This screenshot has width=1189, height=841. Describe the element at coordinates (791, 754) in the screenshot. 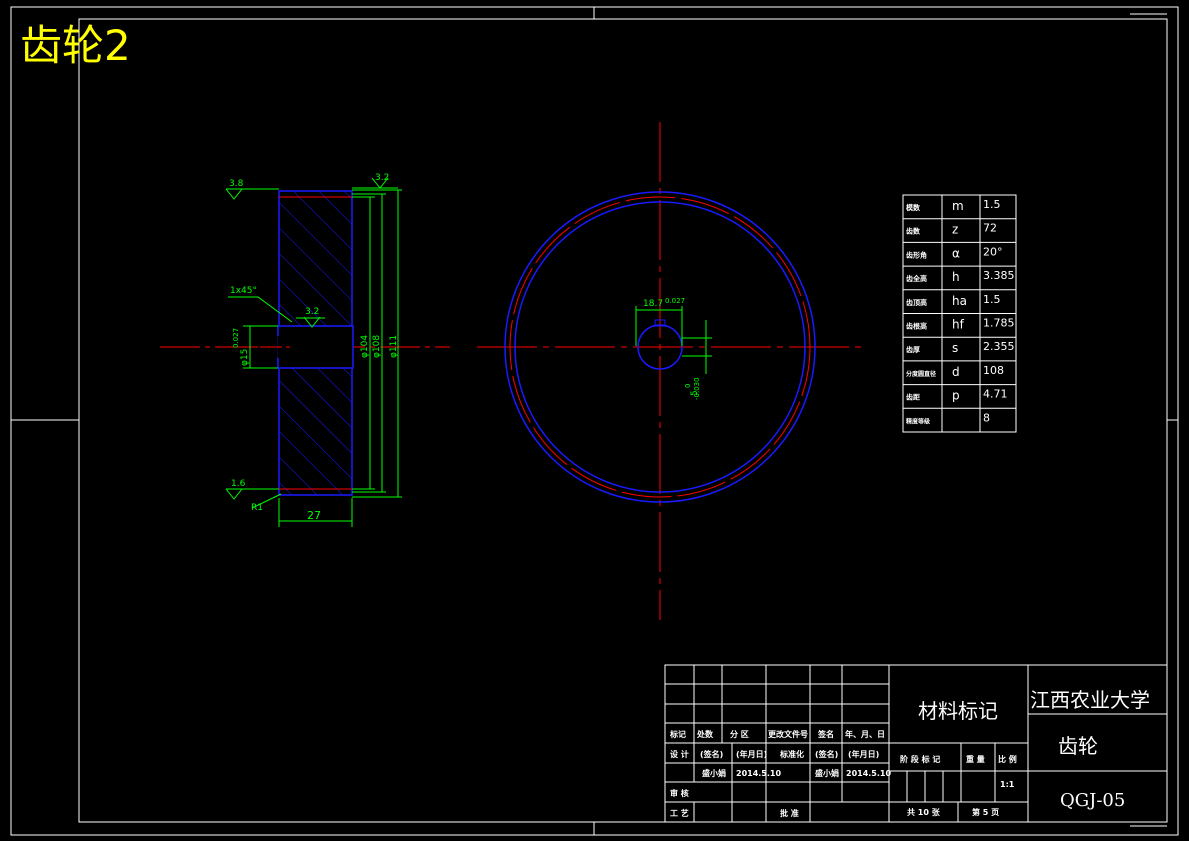

I see `design-cell: 标准化` at that location.